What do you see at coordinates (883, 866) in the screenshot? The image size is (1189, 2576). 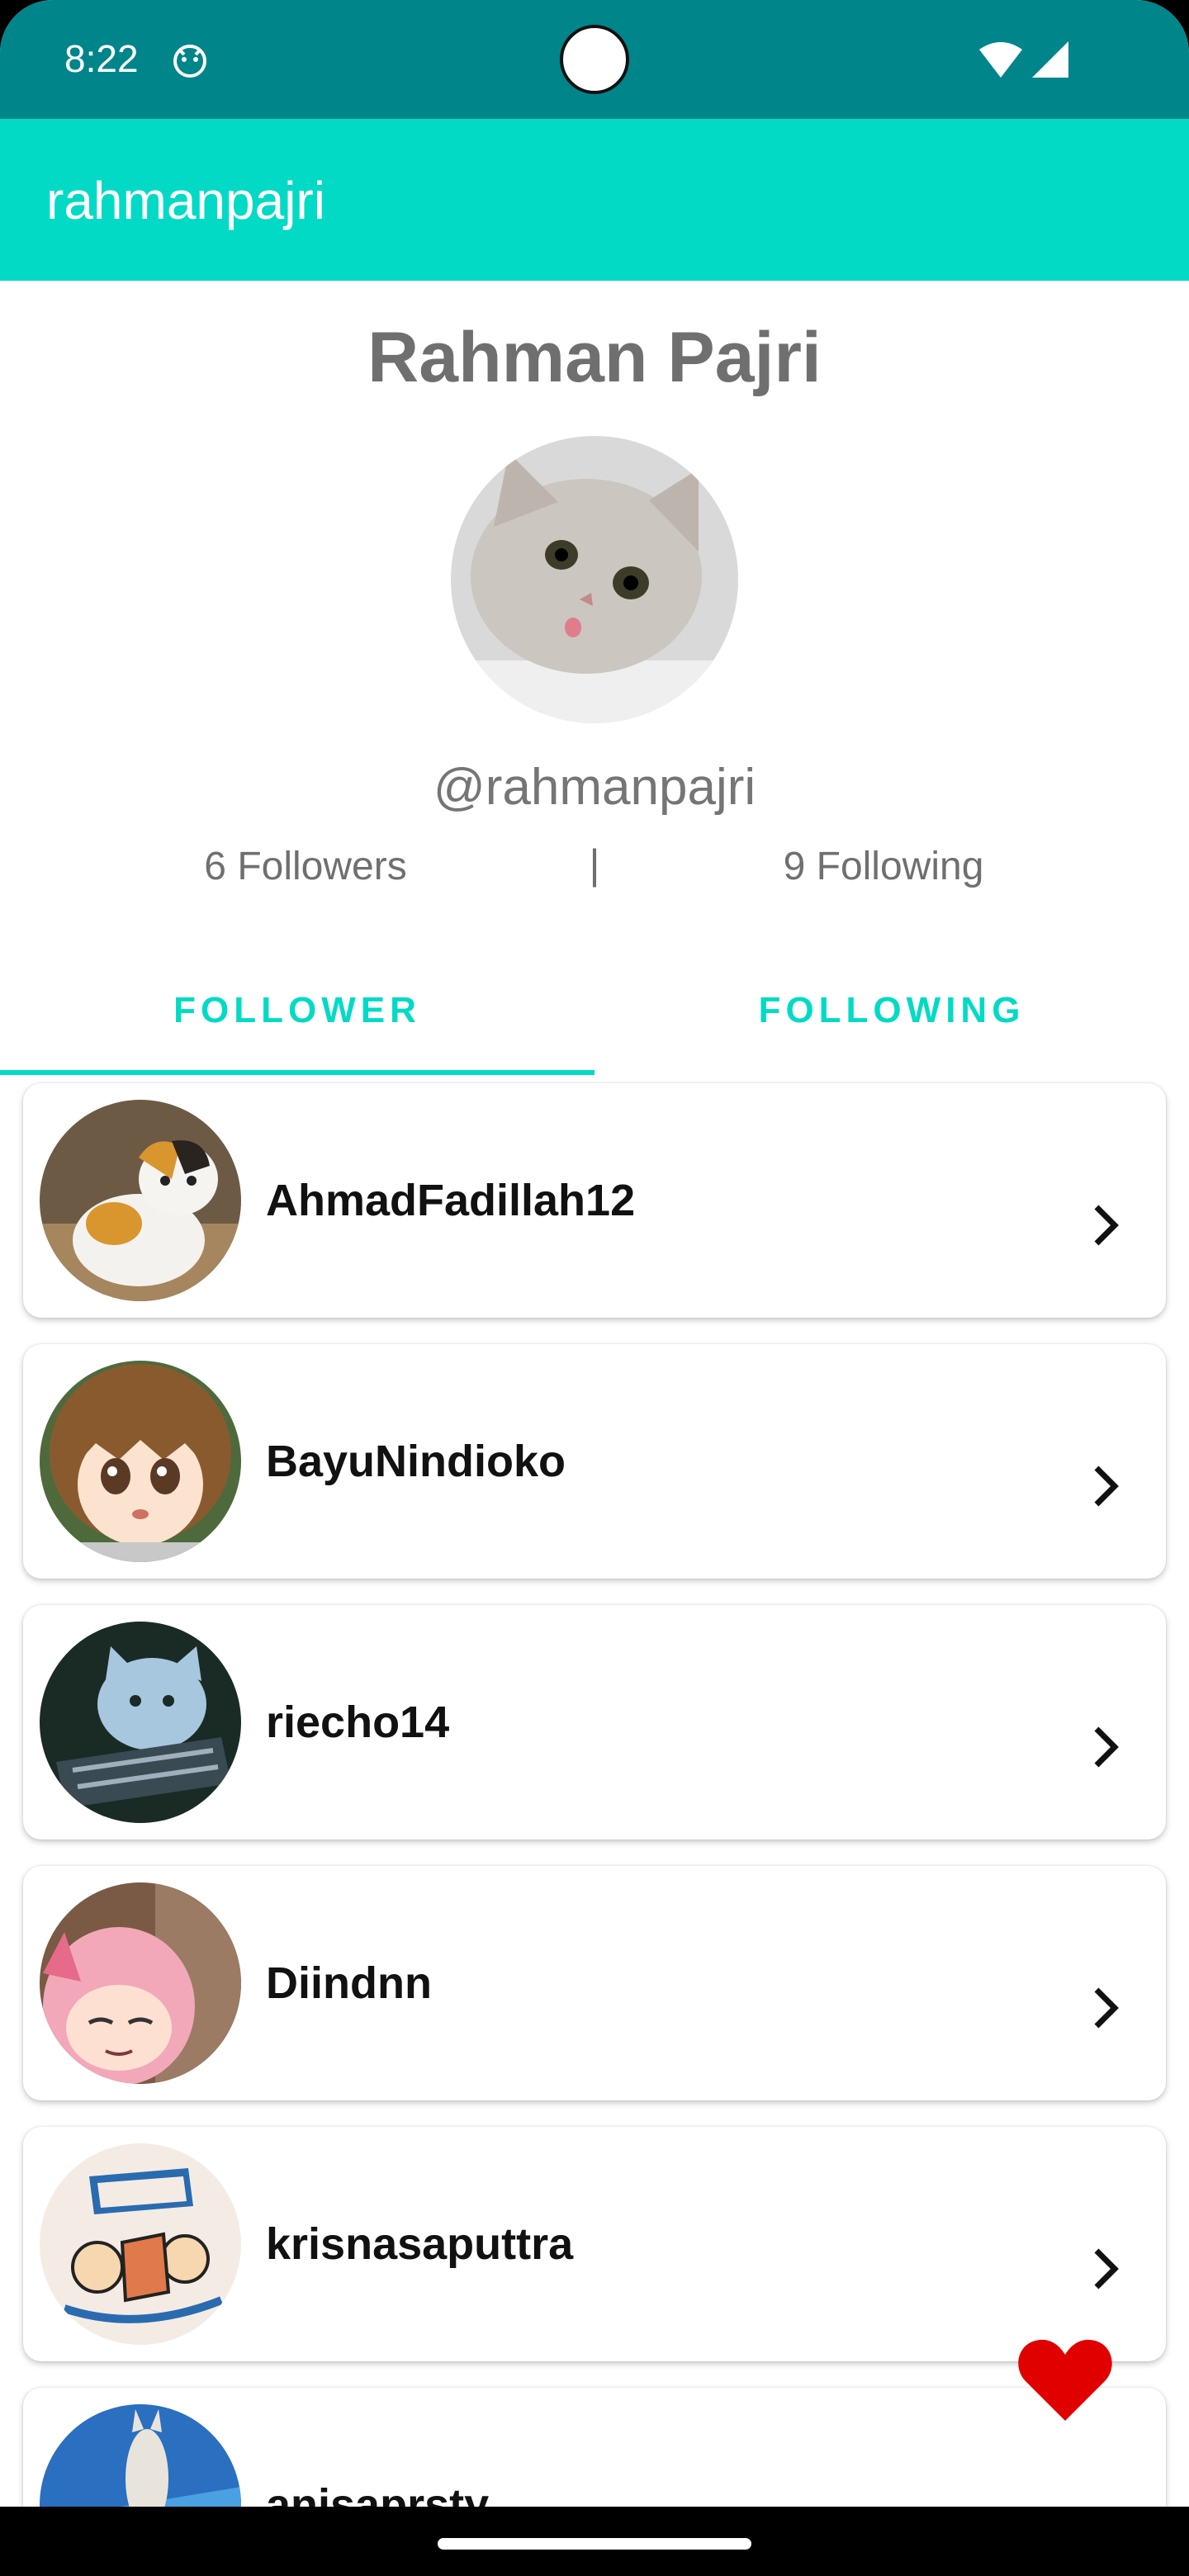 I see `following-count: 9 Following` at bounding box center [883, 866].